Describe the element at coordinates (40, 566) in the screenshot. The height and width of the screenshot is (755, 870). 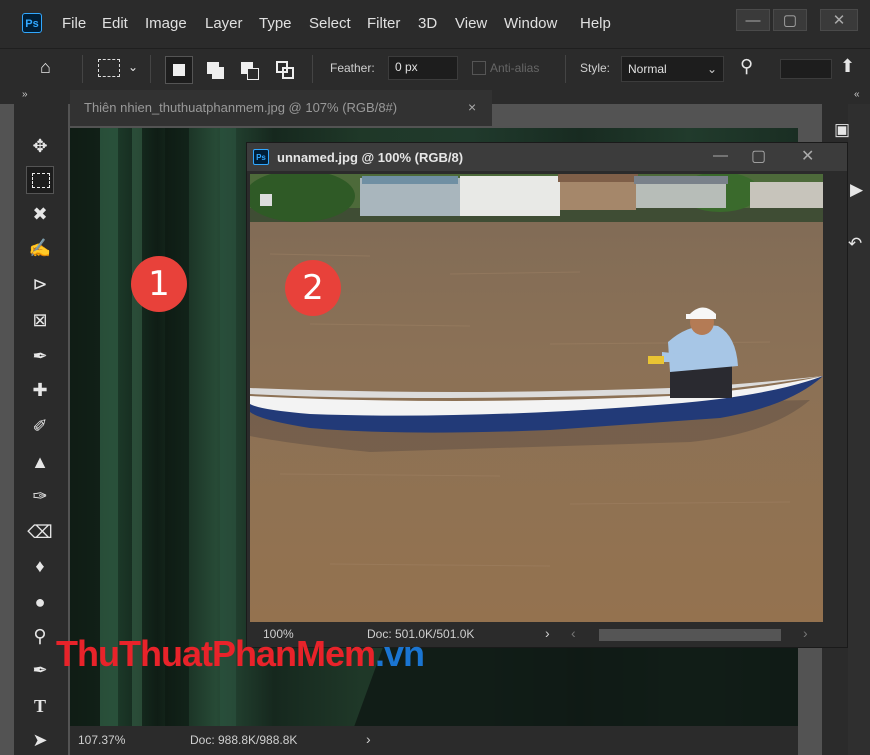
I see `paint-bucket-tool-icon: ♦` at that location.